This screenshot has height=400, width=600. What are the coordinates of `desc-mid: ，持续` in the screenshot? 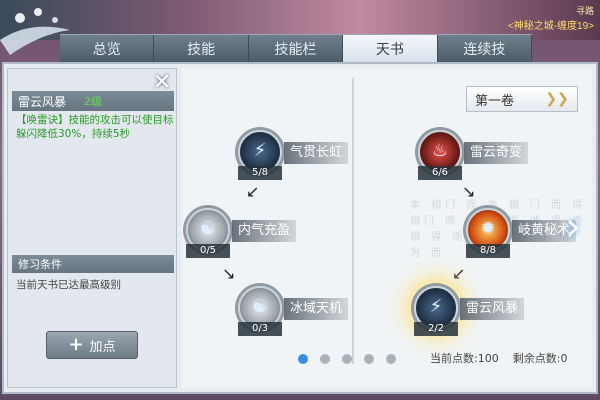 It's located at (97, 134).